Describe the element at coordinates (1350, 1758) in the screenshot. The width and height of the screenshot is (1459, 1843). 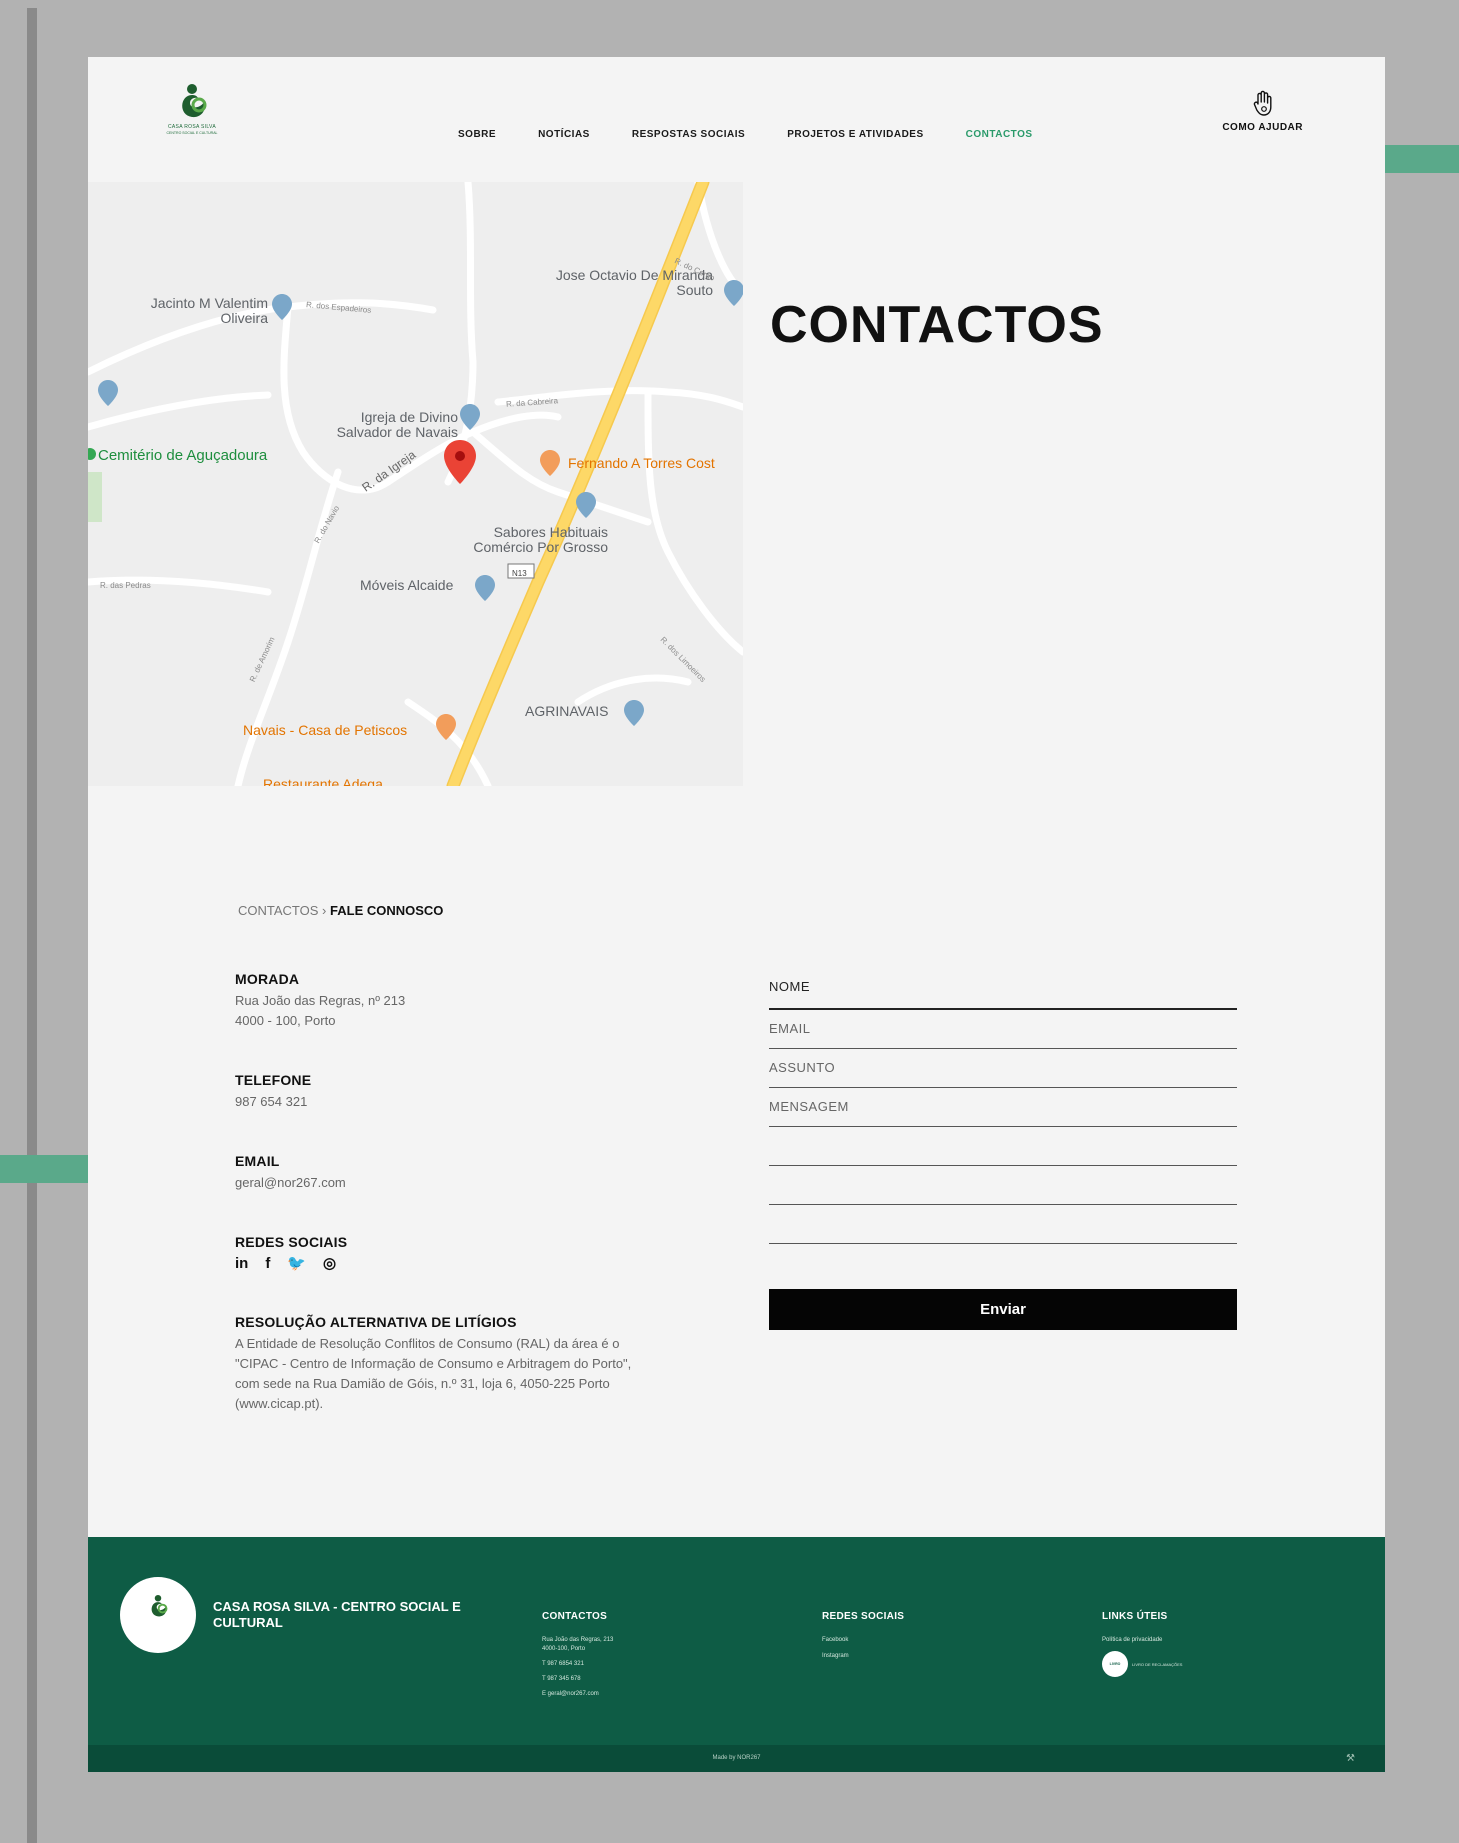
I see `lock-icon: ⚒` at that location.